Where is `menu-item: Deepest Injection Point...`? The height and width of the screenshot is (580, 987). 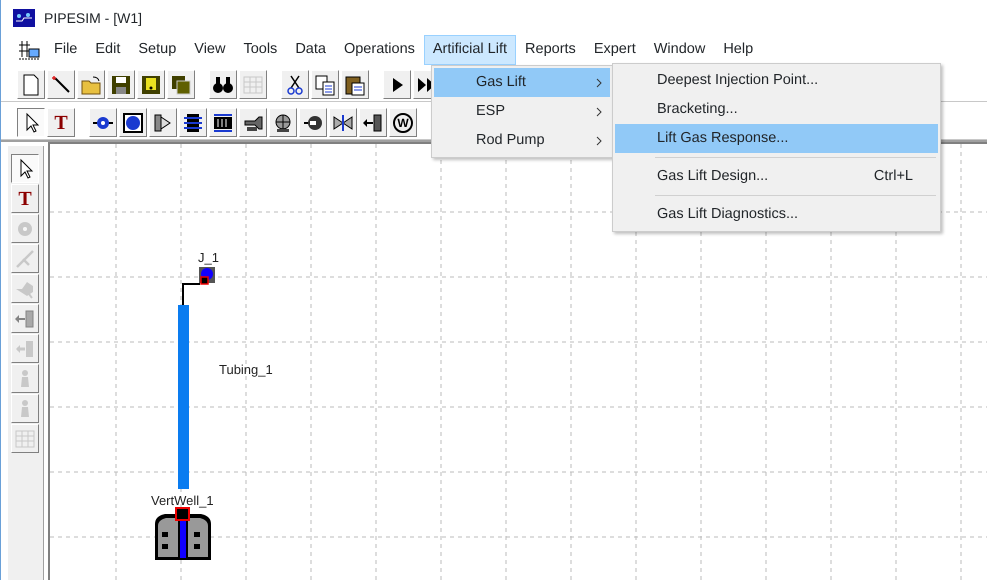 menu-item: Deepest Injection Point... is located at coordinates (776, 80).